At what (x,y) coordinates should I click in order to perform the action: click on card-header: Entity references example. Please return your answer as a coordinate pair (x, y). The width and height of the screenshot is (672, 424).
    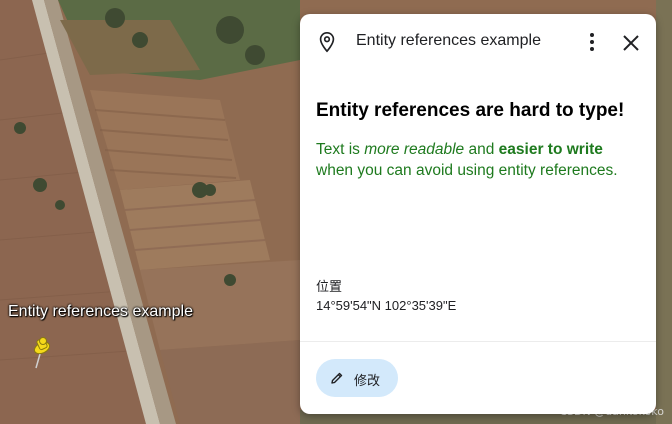
    Looking at the image, I should click on (478, 42).